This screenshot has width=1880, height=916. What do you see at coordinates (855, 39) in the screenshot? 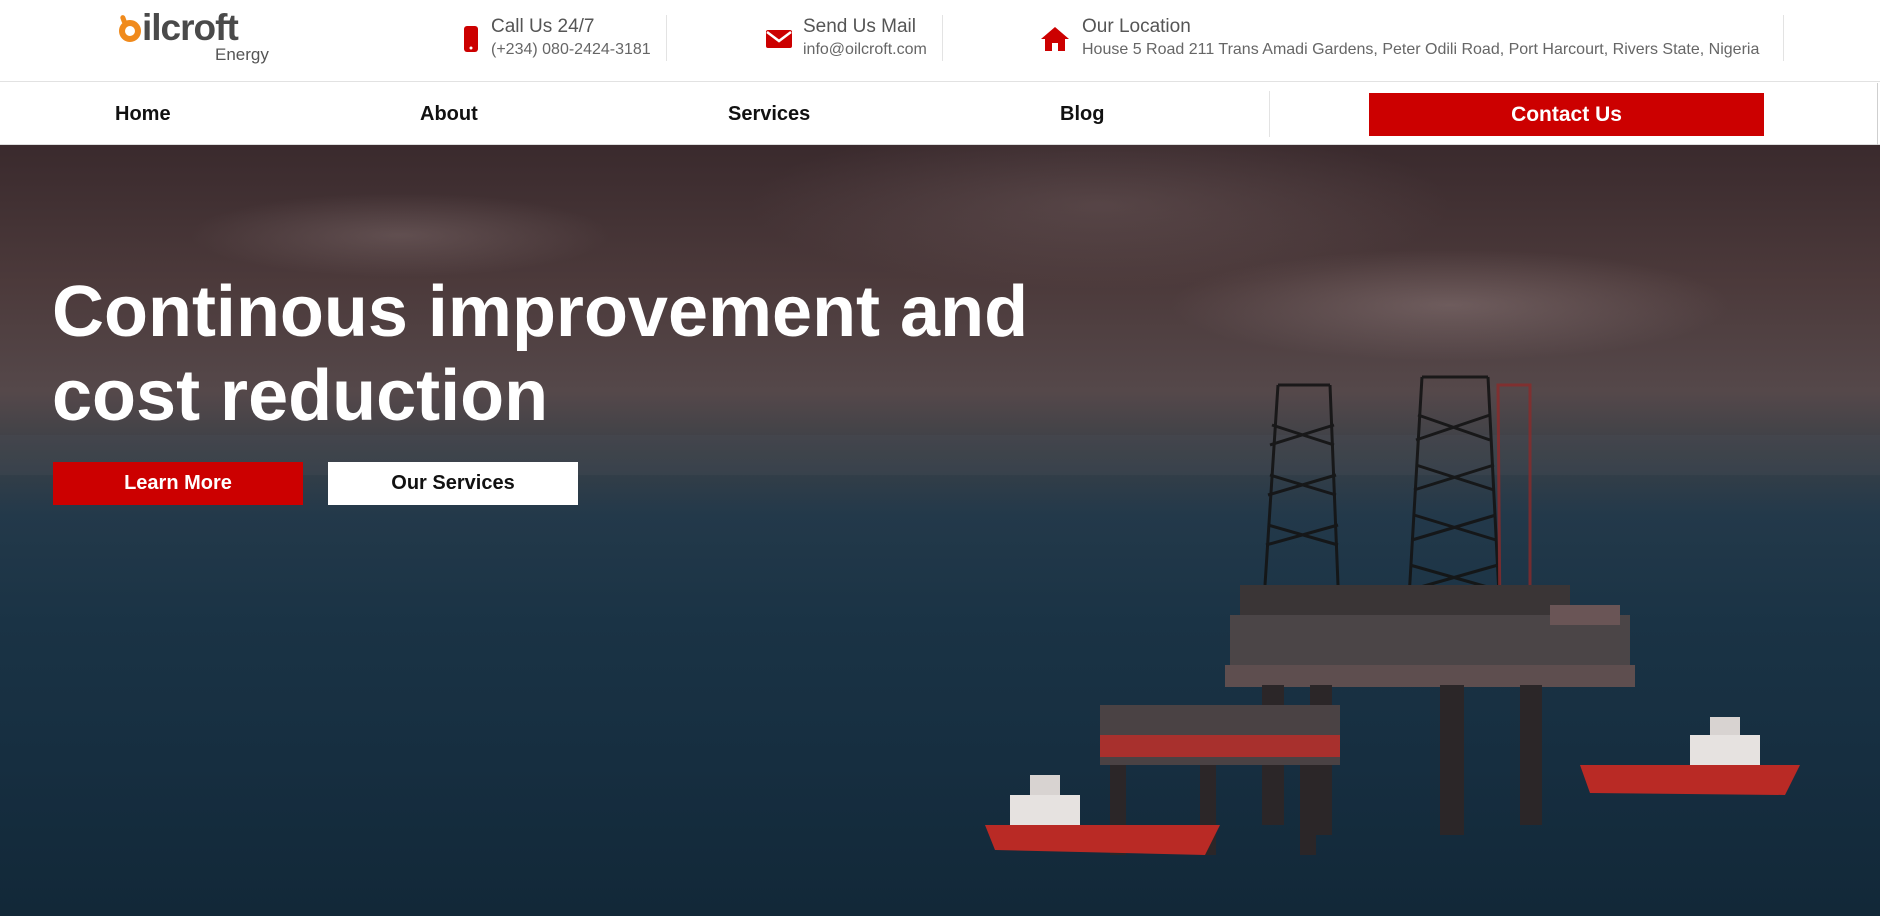
I see `send-mail-block: Send Us Mail info@oilcroft.com` at bounding box center [855, 39].